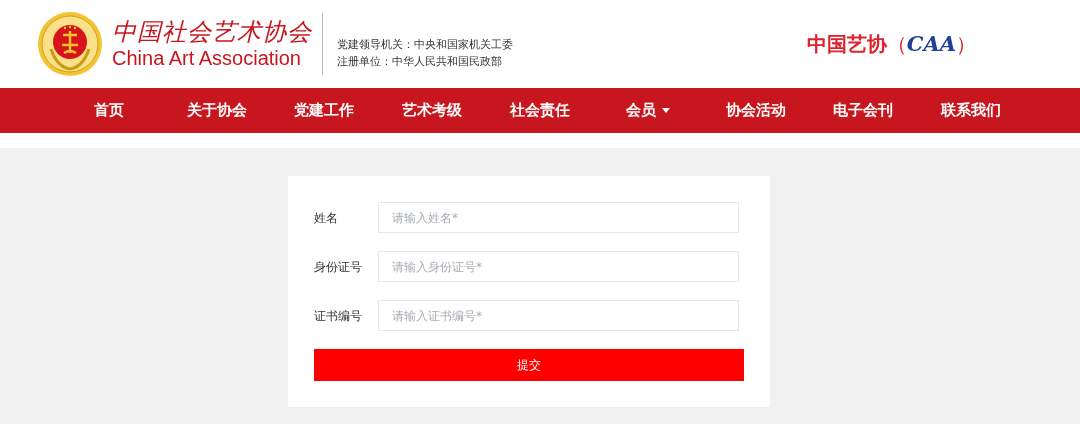  I want to click on brand-bracket: ）, so click(966, 44).